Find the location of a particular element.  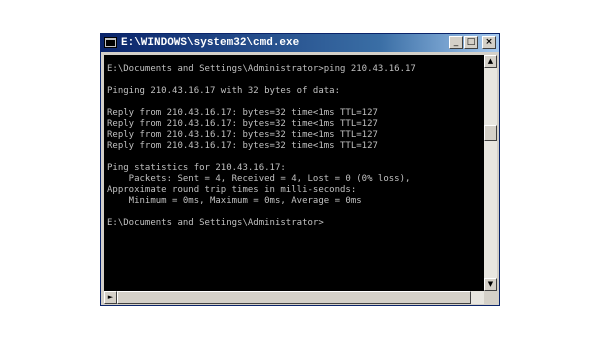

horizontal-scroll-thumb is located at coordinates (294, 297).